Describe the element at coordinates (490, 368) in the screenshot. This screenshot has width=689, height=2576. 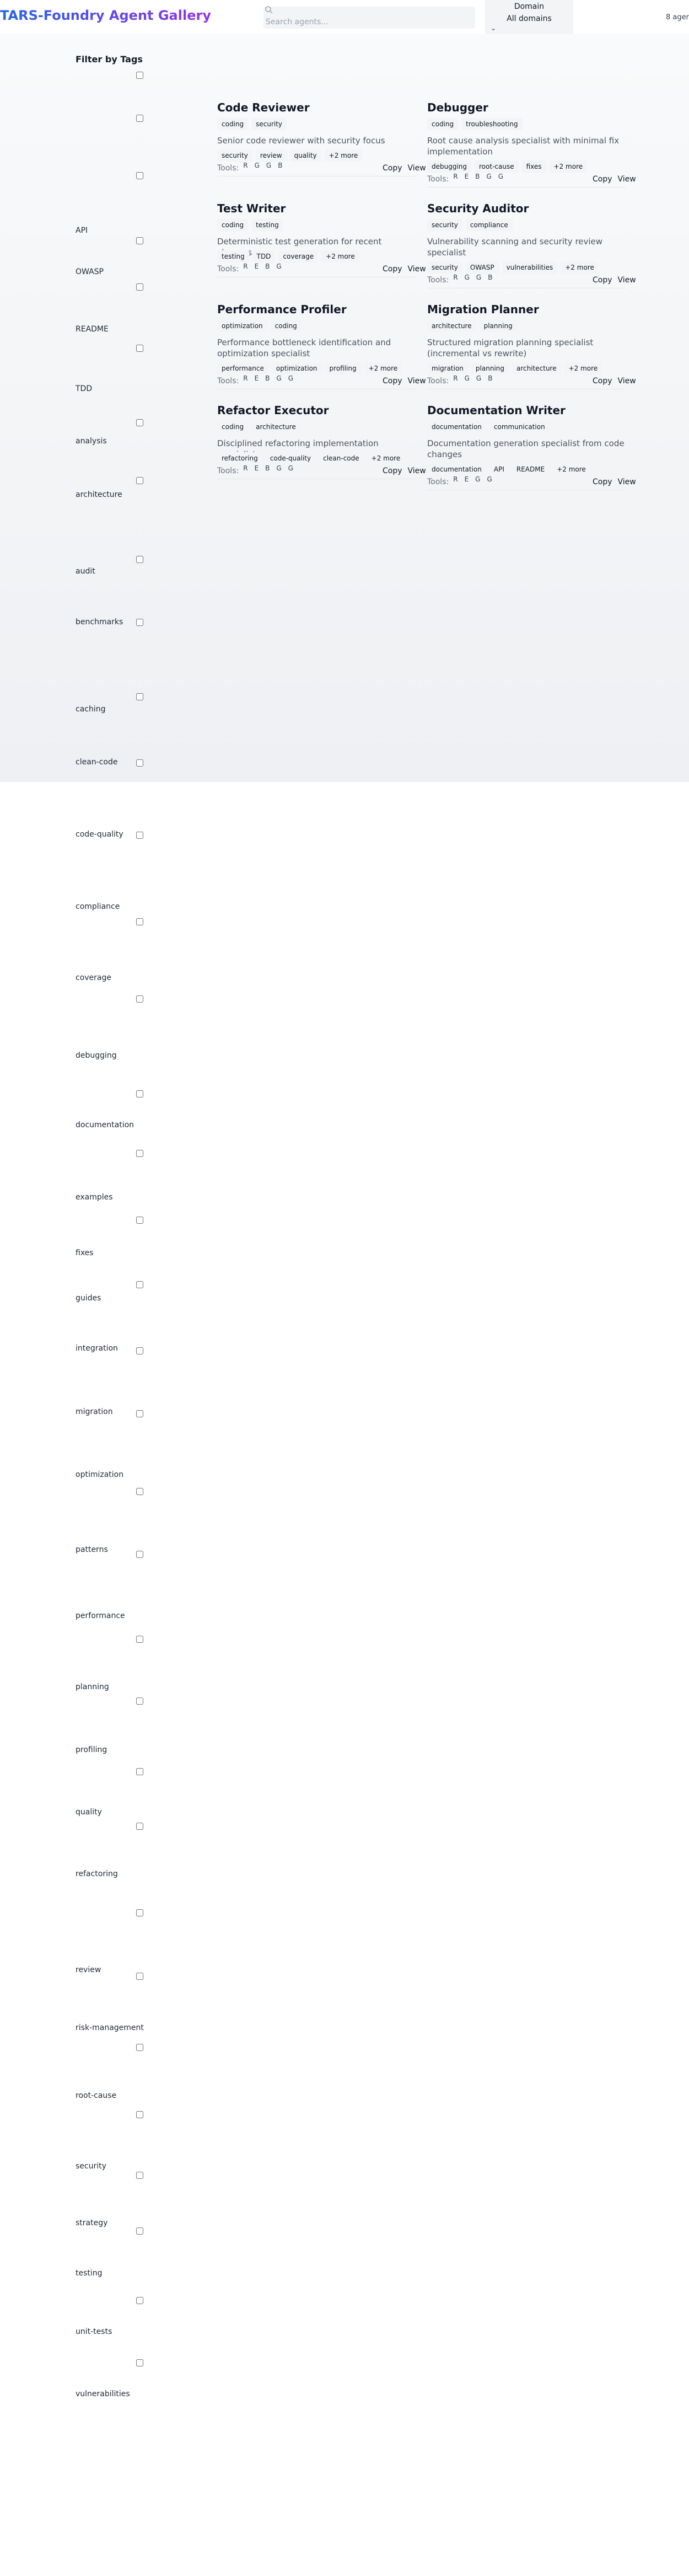
I see `agent-keyword-chip: planning` at that location.